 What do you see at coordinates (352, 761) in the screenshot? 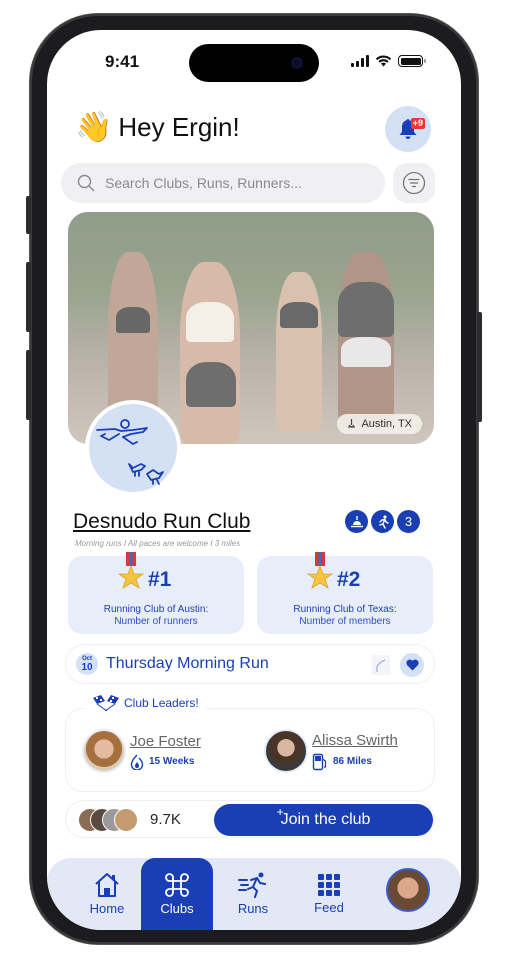
I see `leader-stat-value: 86 Miles` at bounding box center [352, 761].